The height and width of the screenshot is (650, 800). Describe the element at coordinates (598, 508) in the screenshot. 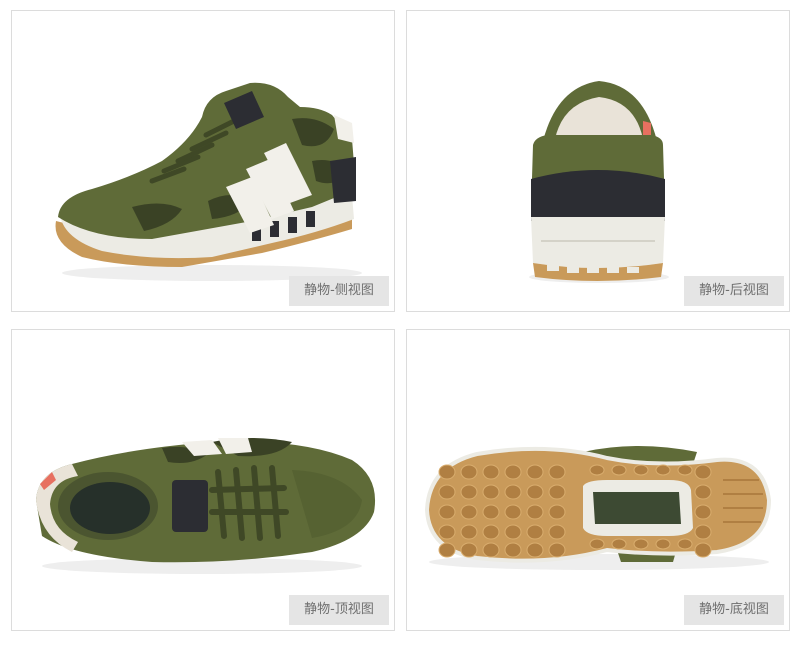

I see `sneaker-bottom-image` at that location.